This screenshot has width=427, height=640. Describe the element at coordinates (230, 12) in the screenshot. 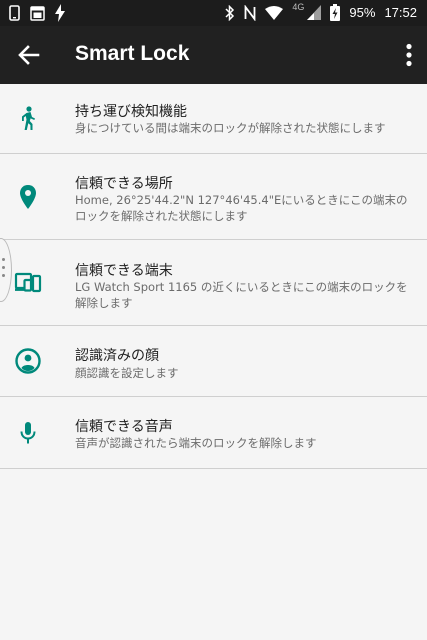

I see `bluetooth-icon` at that location.